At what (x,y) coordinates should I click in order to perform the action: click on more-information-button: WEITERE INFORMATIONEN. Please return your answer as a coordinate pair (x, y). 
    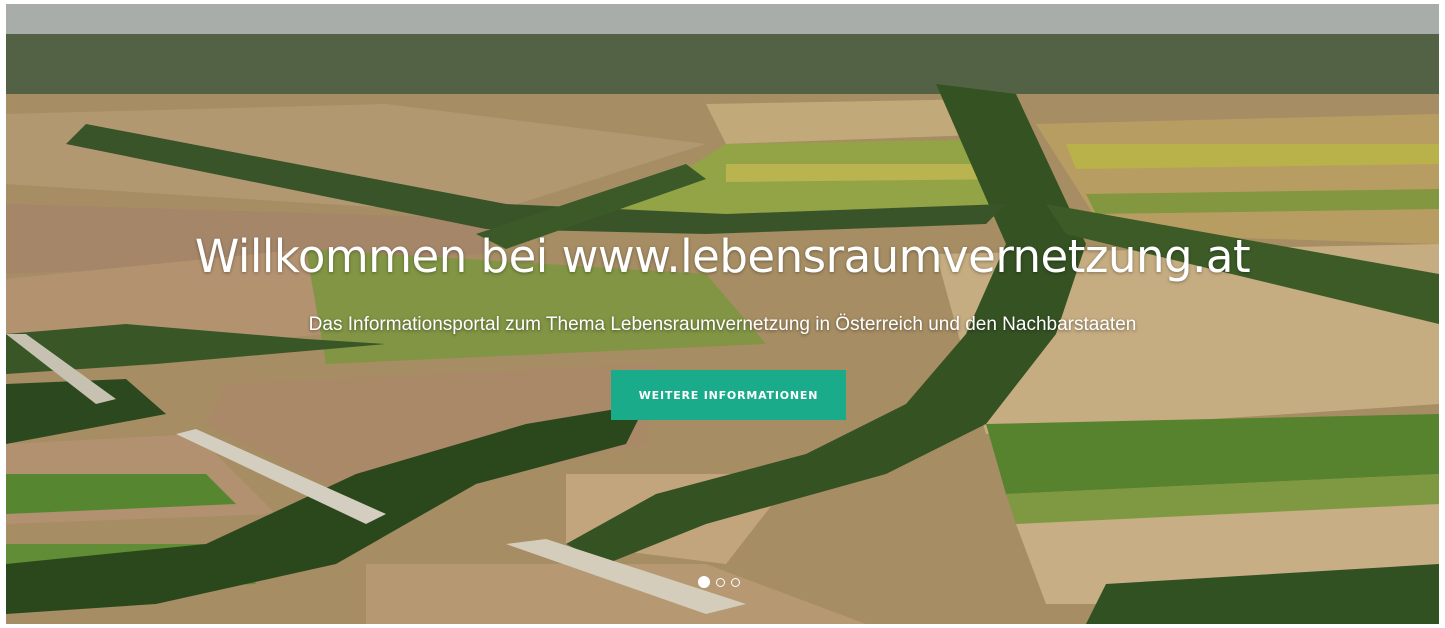
    Looking at the image, I should click on (728, 395).